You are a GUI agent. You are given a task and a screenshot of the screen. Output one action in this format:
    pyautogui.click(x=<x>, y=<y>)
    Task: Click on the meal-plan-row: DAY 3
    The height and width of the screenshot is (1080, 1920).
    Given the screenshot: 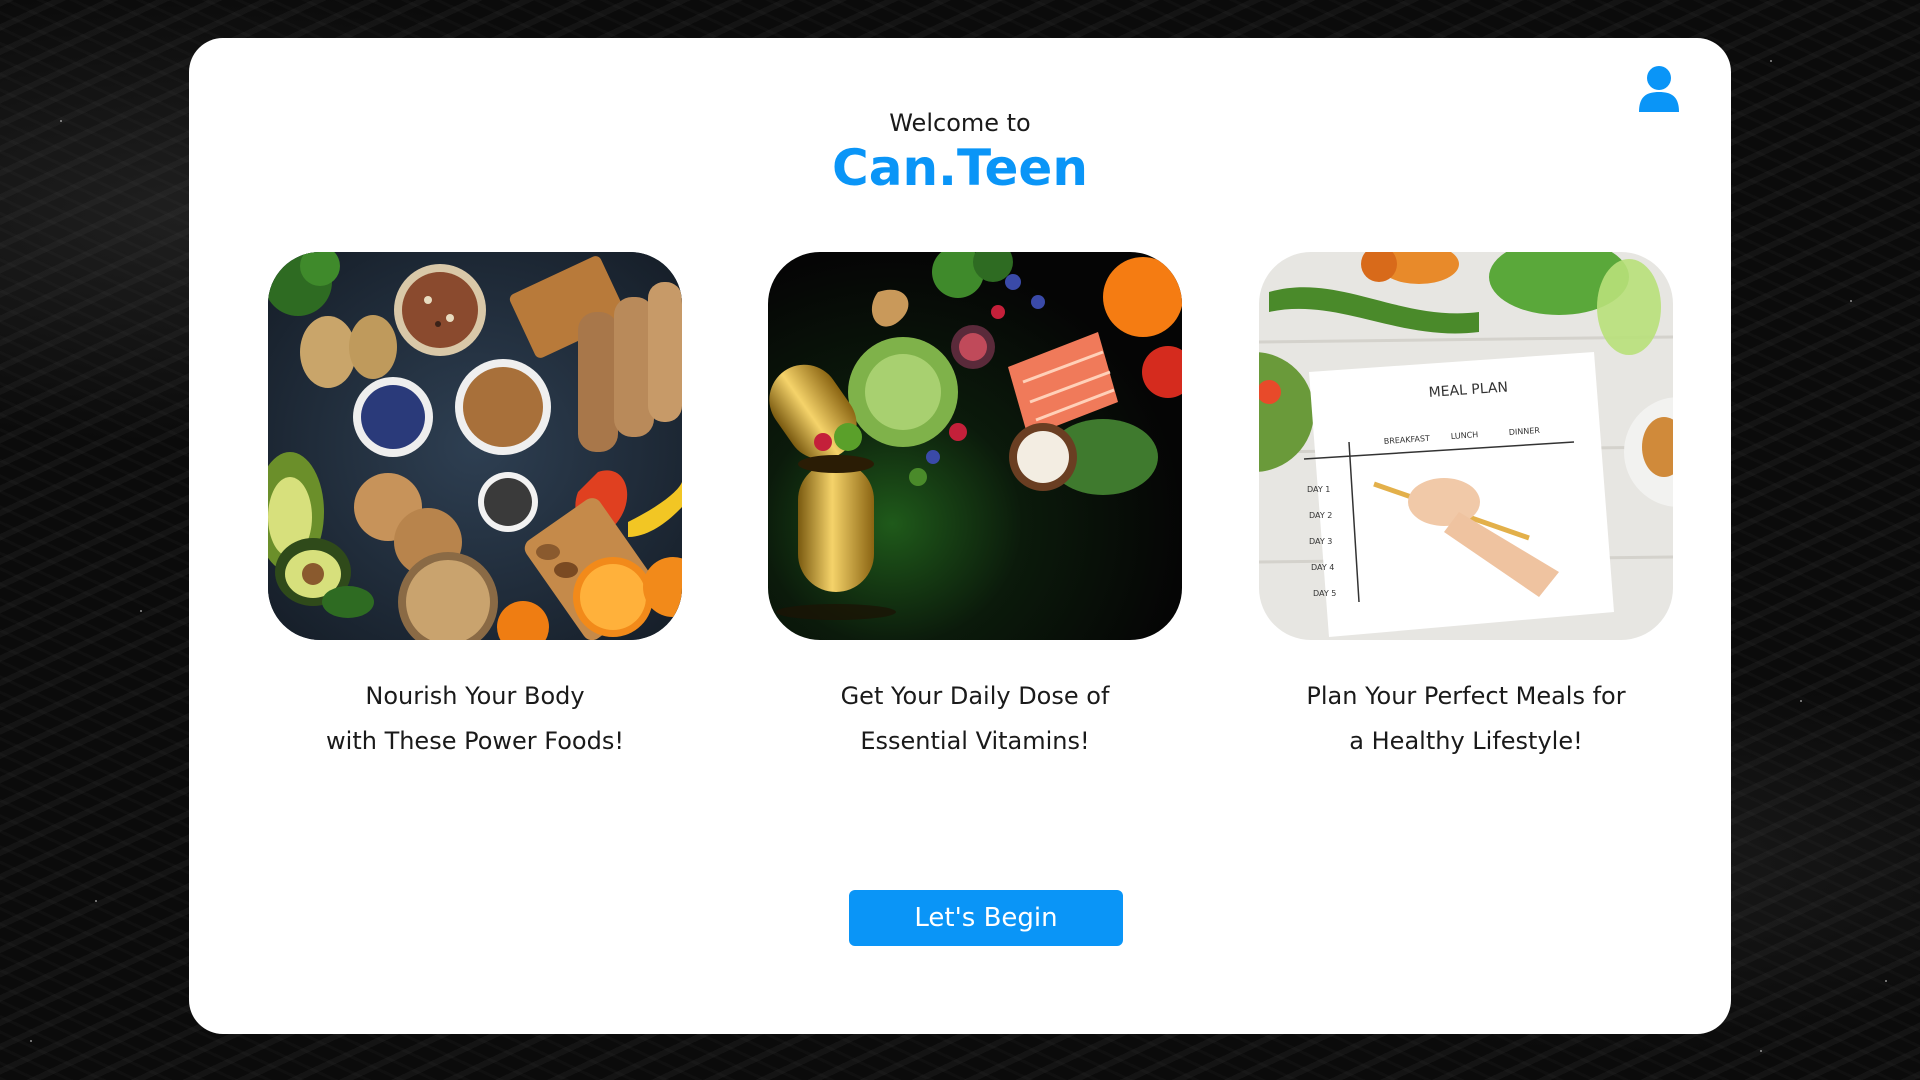 What is the action you would take?
    pyautogui.click(x=1320, y=541)
    